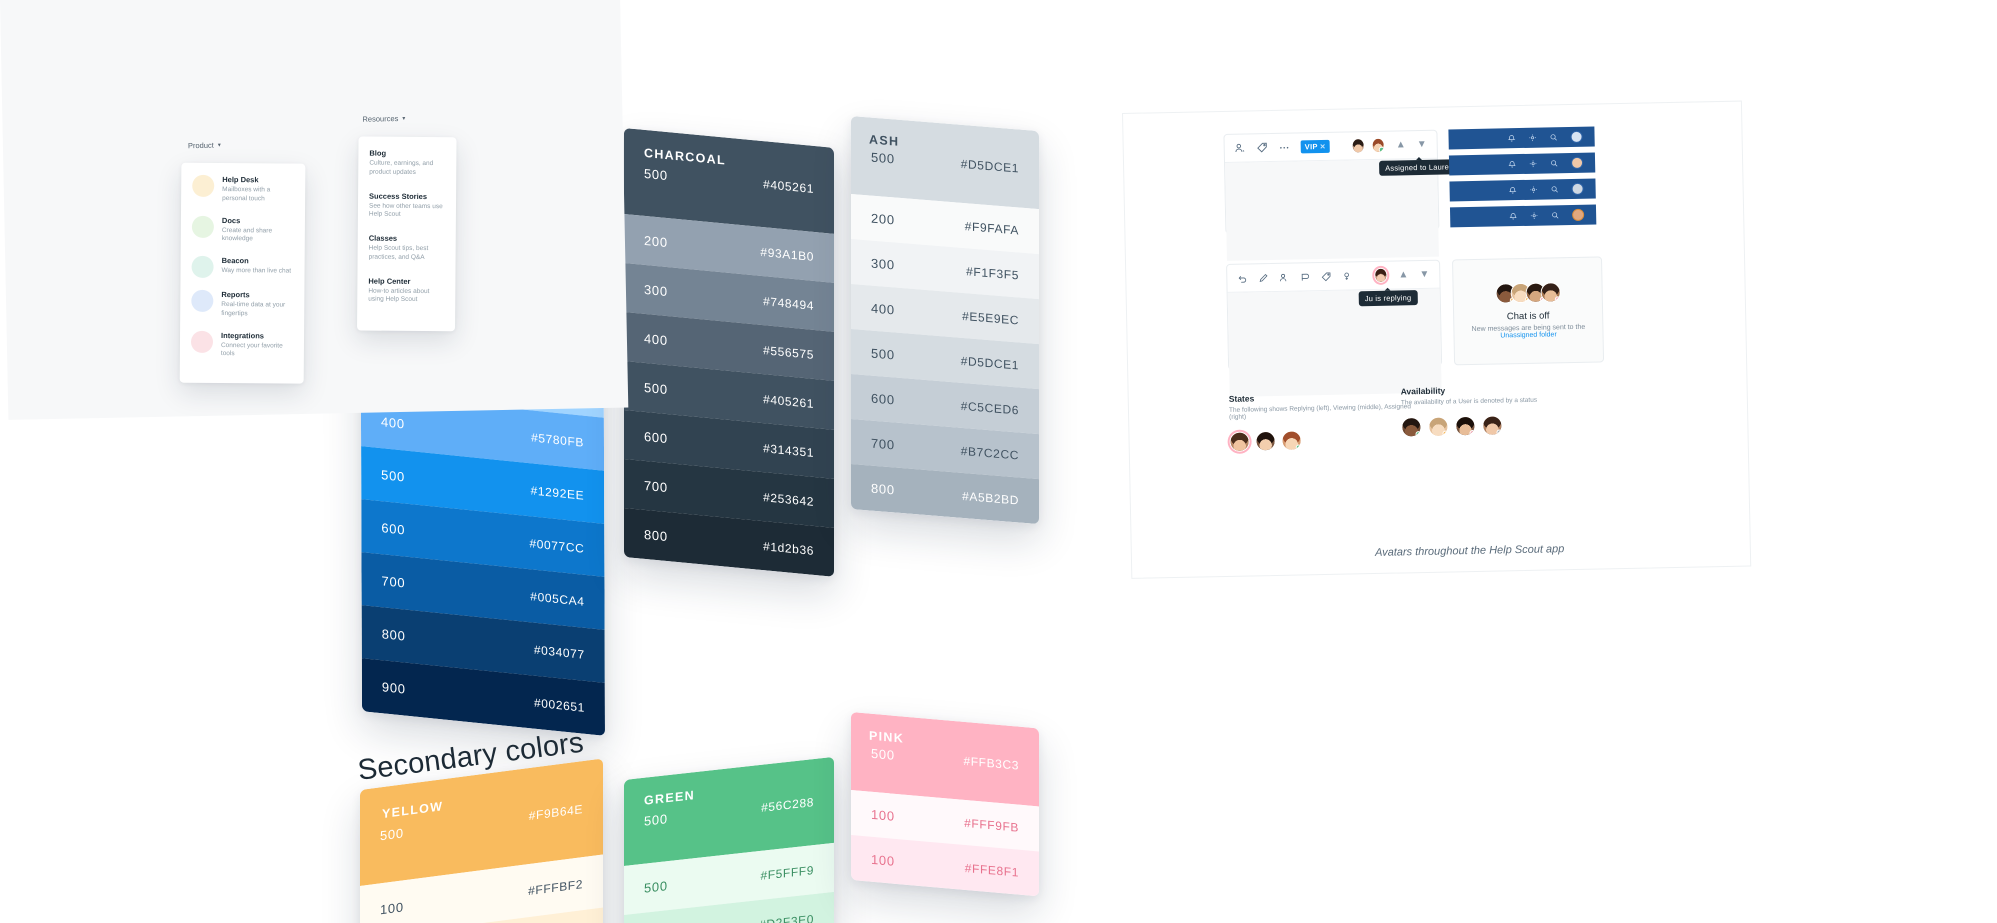  What do you see at coordinates (241, 344) in the screenshot?
I see `product-menu-item: Integrations Connect your favorite tools` at bounding box center [241, 344].